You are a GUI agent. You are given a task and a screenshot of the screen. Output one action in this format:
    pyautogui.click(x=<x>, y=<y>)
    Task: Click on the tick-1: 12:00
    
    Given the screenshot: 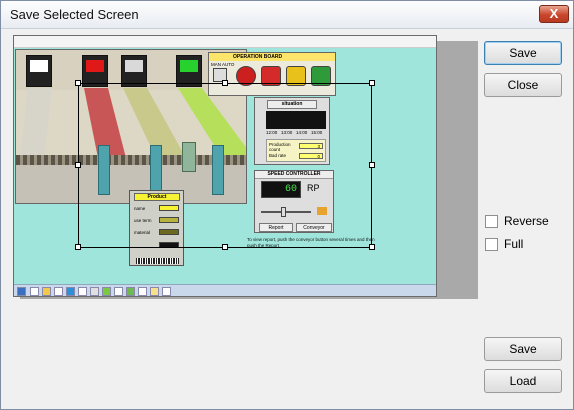 What is the action you would take?
    pyautogui.click(x=272, y=132)
    